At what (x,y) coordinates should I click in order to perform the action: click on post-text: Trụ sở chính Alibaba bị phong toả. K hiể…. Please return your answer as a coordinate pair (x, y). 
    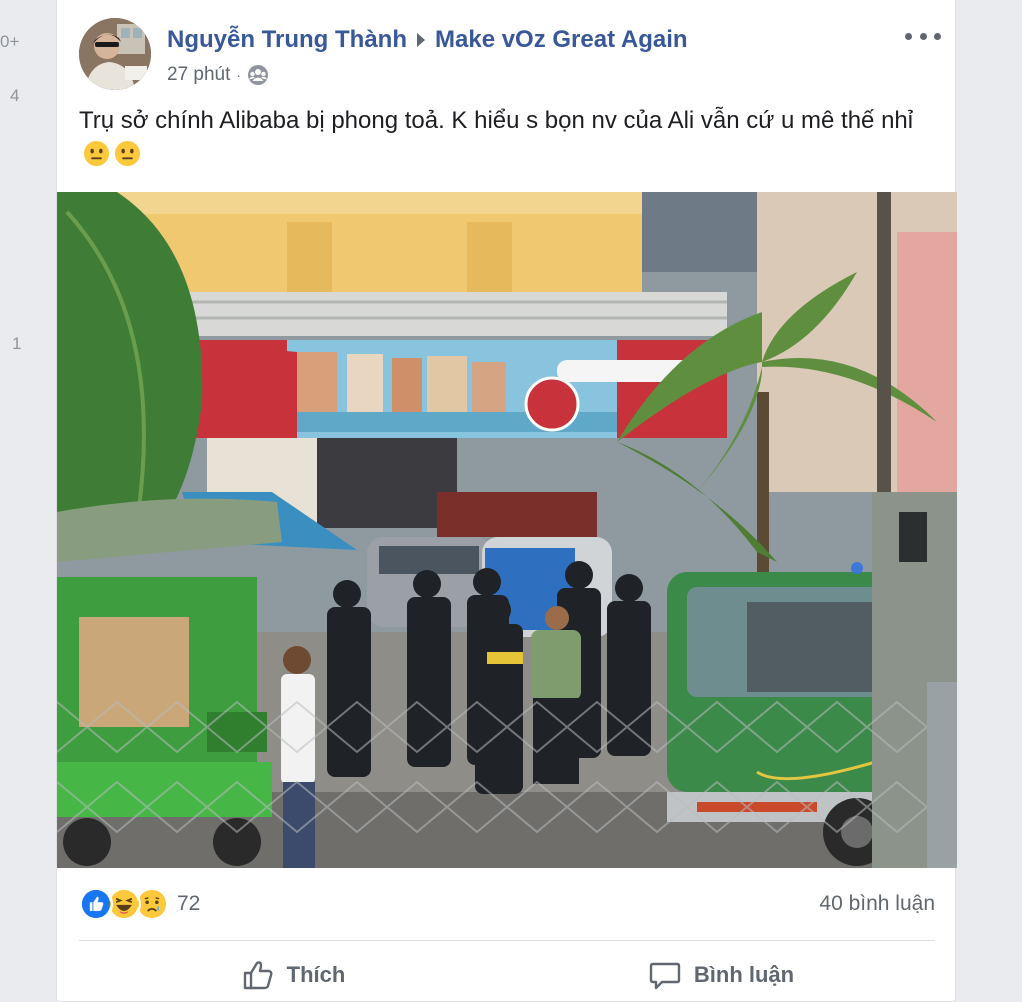
    Looking at the image, I should click on (504, 138).